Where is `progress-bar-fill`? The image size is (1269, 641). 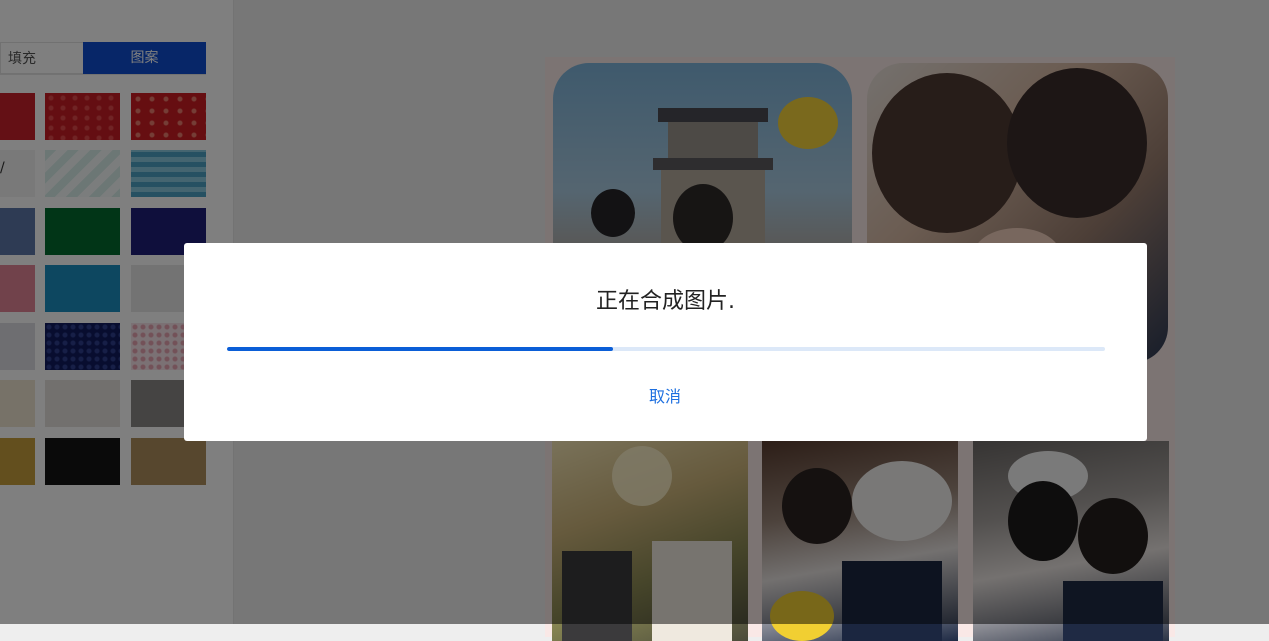
progress-bar-fill is located at coordinates (420, 349).